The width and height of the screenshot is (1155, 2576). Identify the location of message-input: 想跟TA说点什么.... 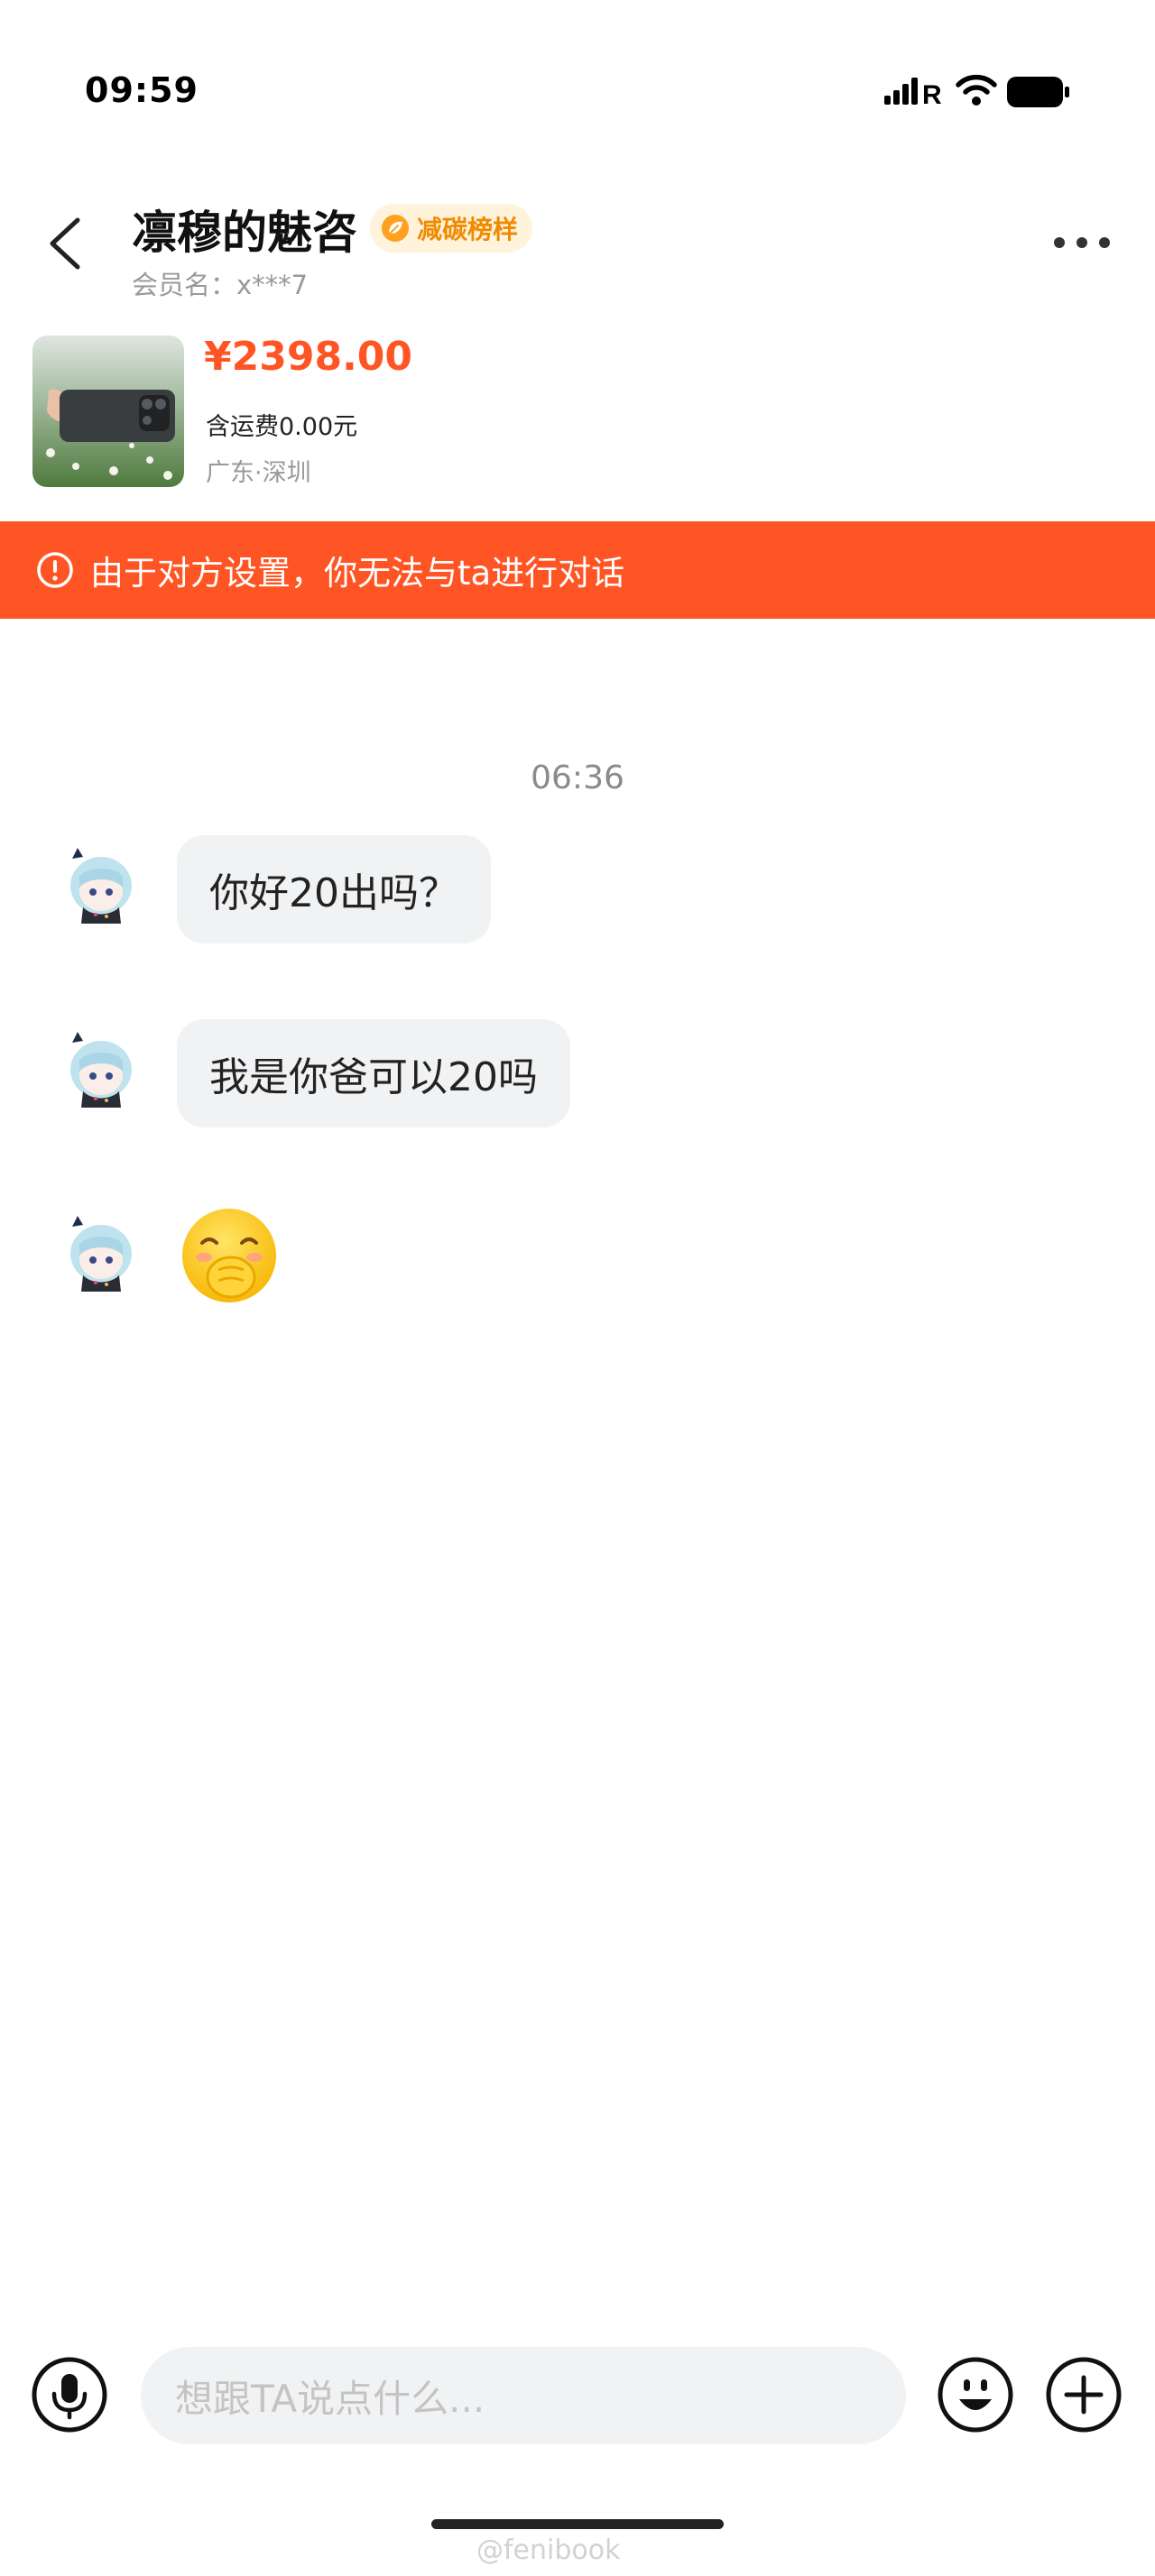
(523, 2396).